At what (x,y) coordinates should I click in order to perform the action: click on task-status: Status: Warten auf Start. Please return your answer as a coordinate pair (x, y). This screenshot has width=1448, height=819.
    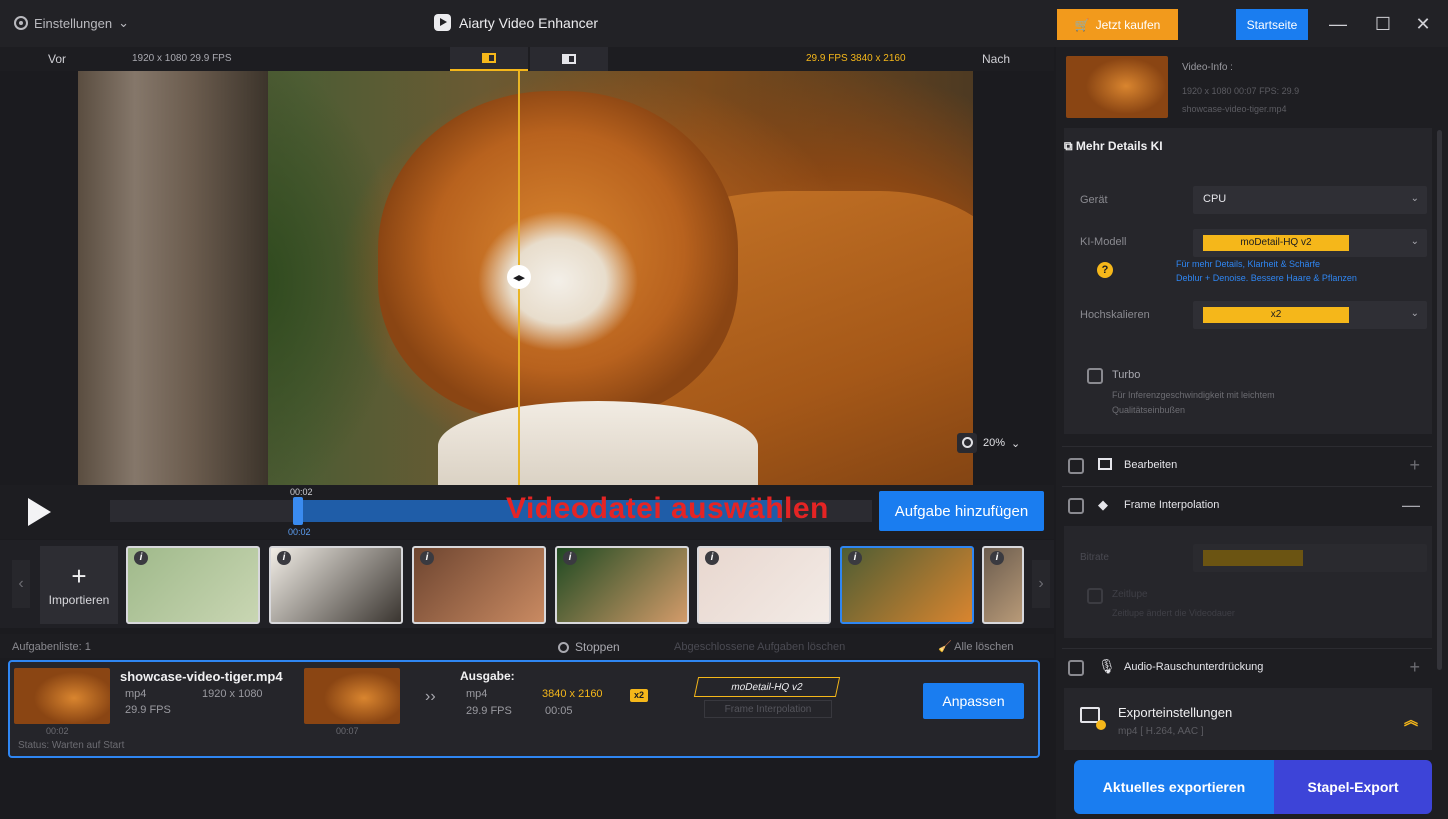
    Looking at the image, I should click on (71, 745).